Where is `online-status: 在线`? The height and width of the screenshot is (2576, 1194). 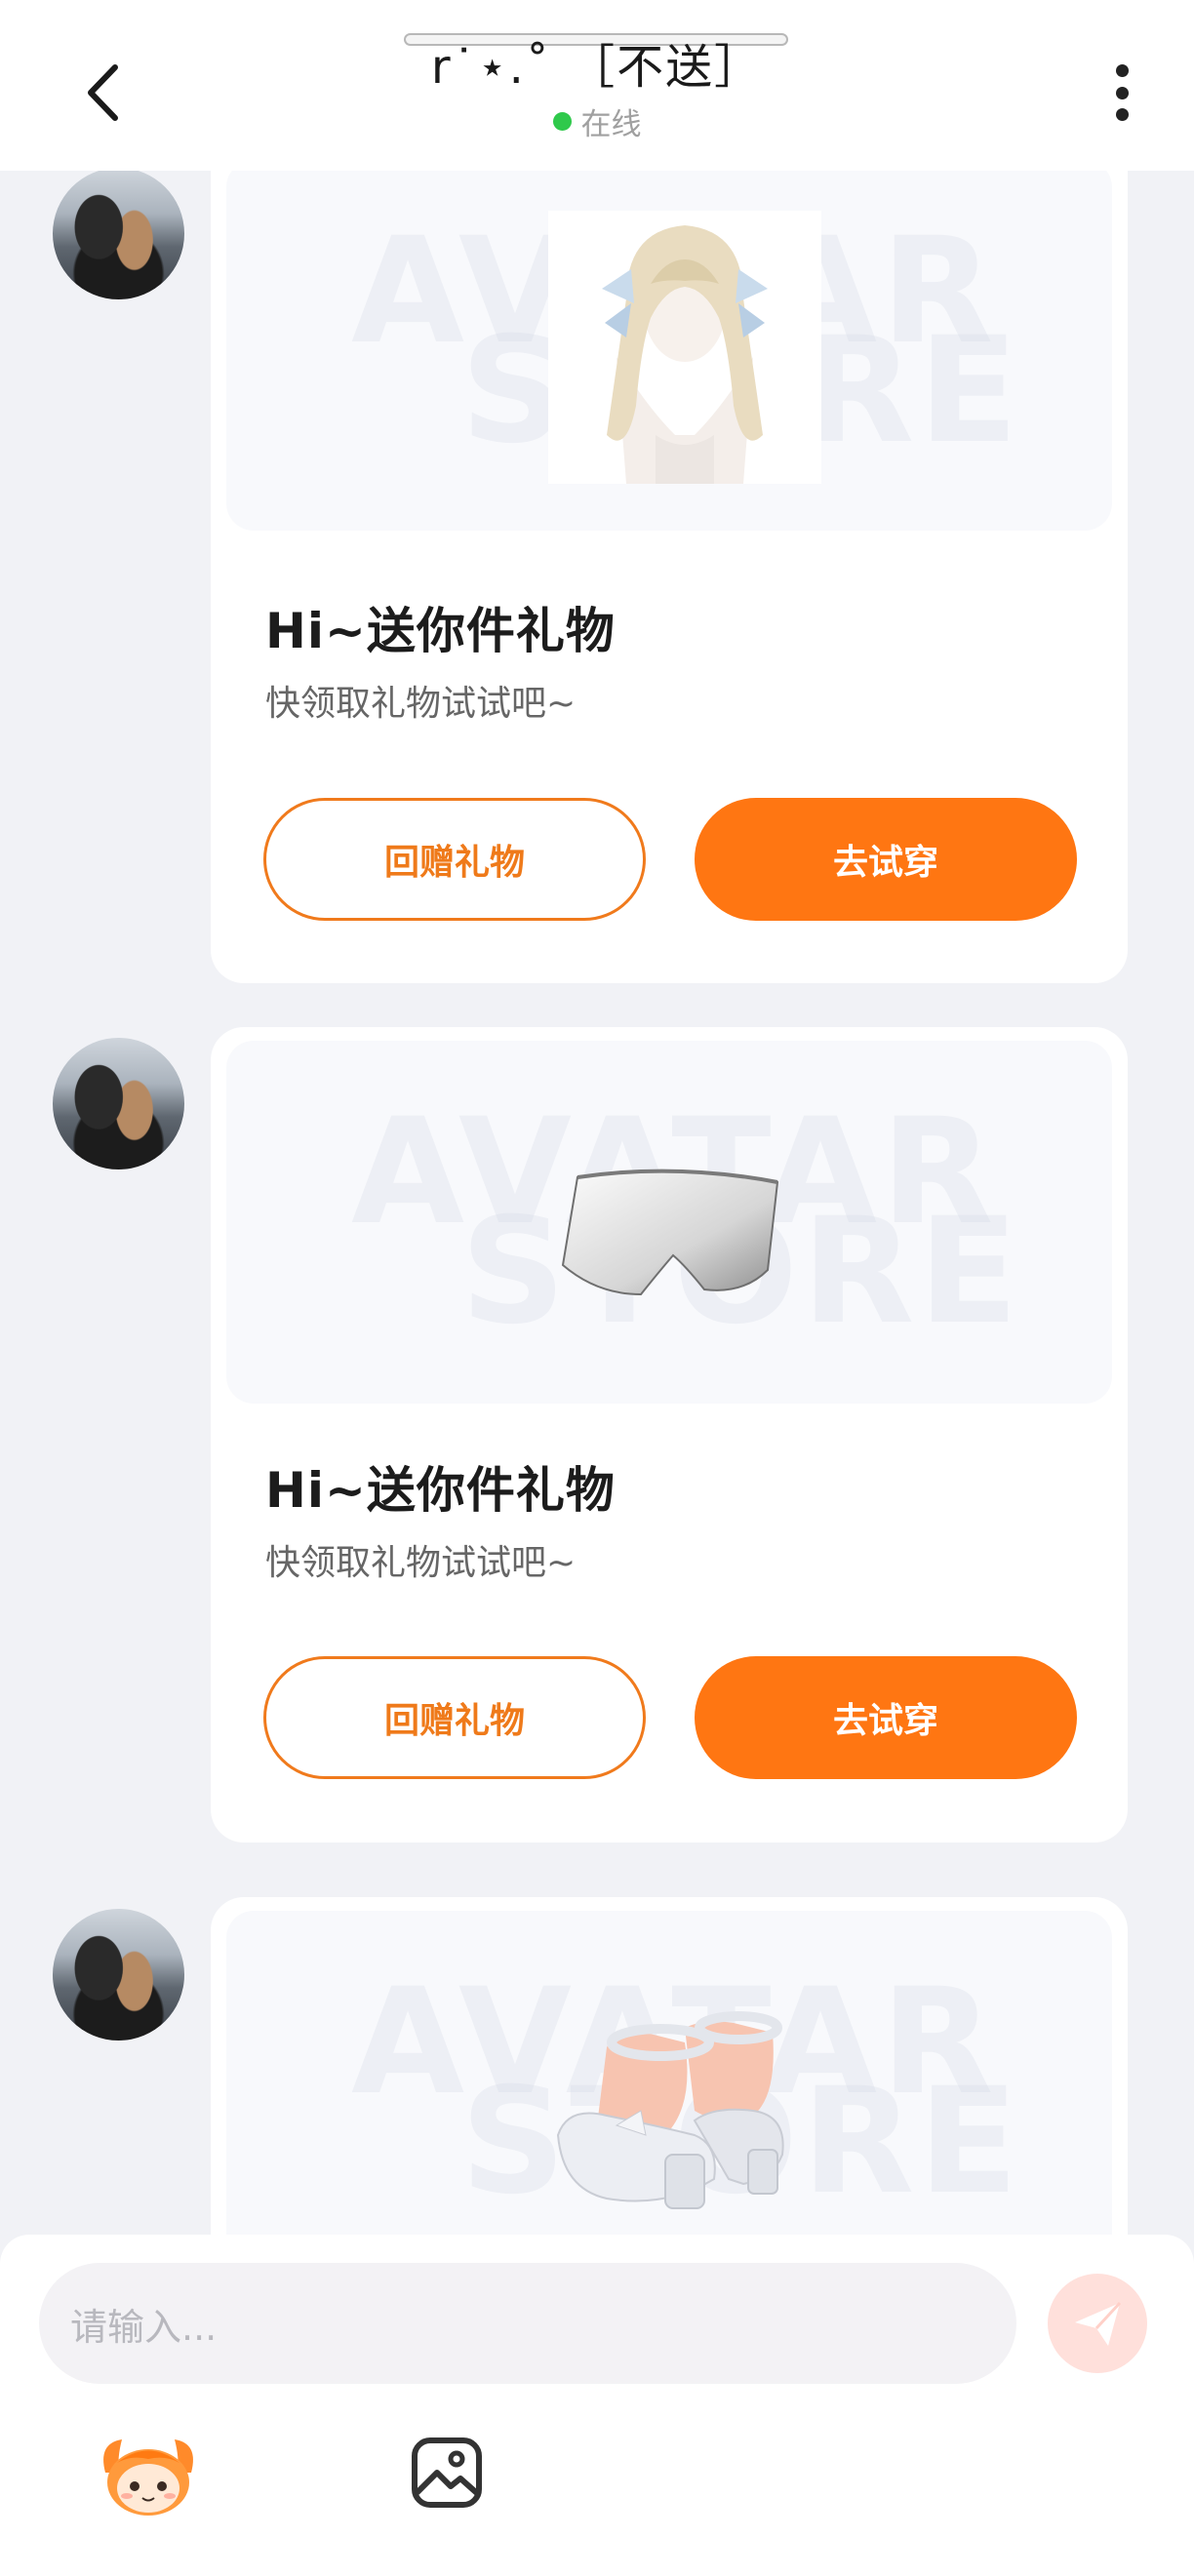
online-status: 在线 is located at coordinates (597, 121).